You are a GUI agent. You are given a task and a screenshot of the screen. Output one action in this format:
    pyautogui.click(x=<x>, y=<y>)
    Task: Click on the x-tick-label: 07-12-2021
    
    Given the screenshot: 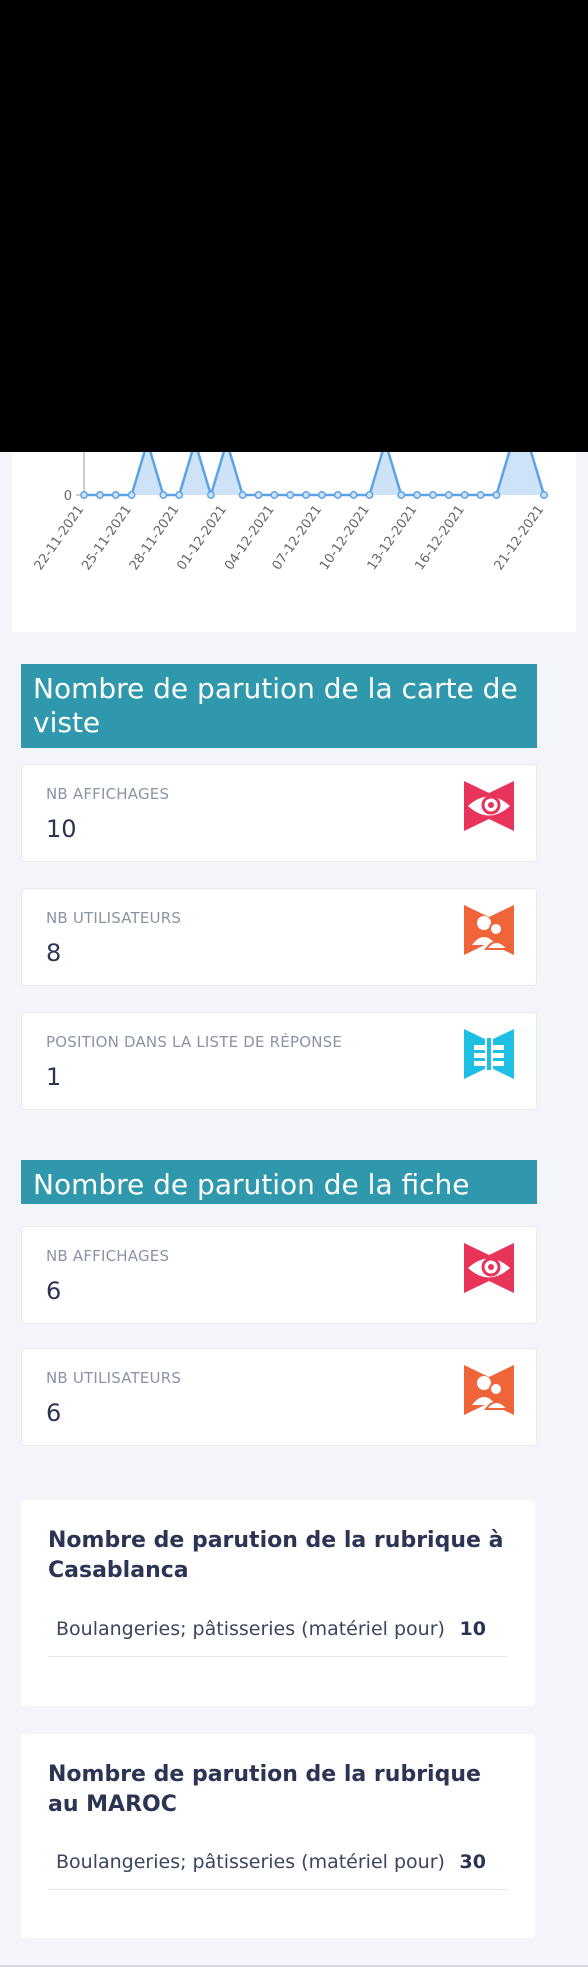 What is the action you would take?
    pyautogui.click(x=298, y=538)
    